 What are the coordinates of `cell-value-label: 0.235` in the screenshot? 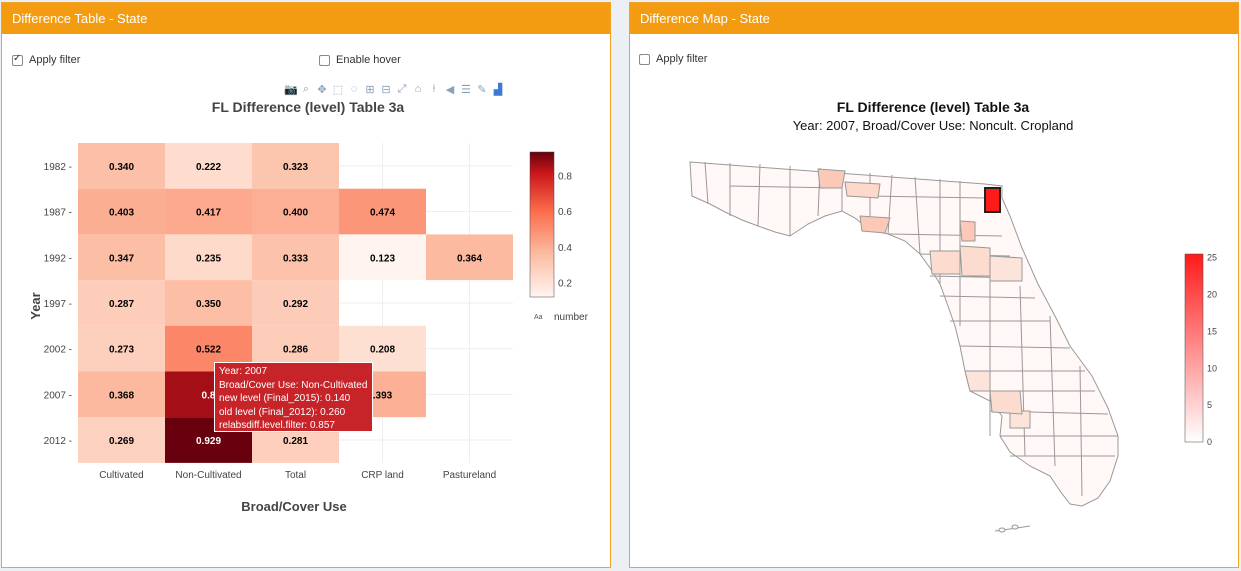 It's located at (208, 258).